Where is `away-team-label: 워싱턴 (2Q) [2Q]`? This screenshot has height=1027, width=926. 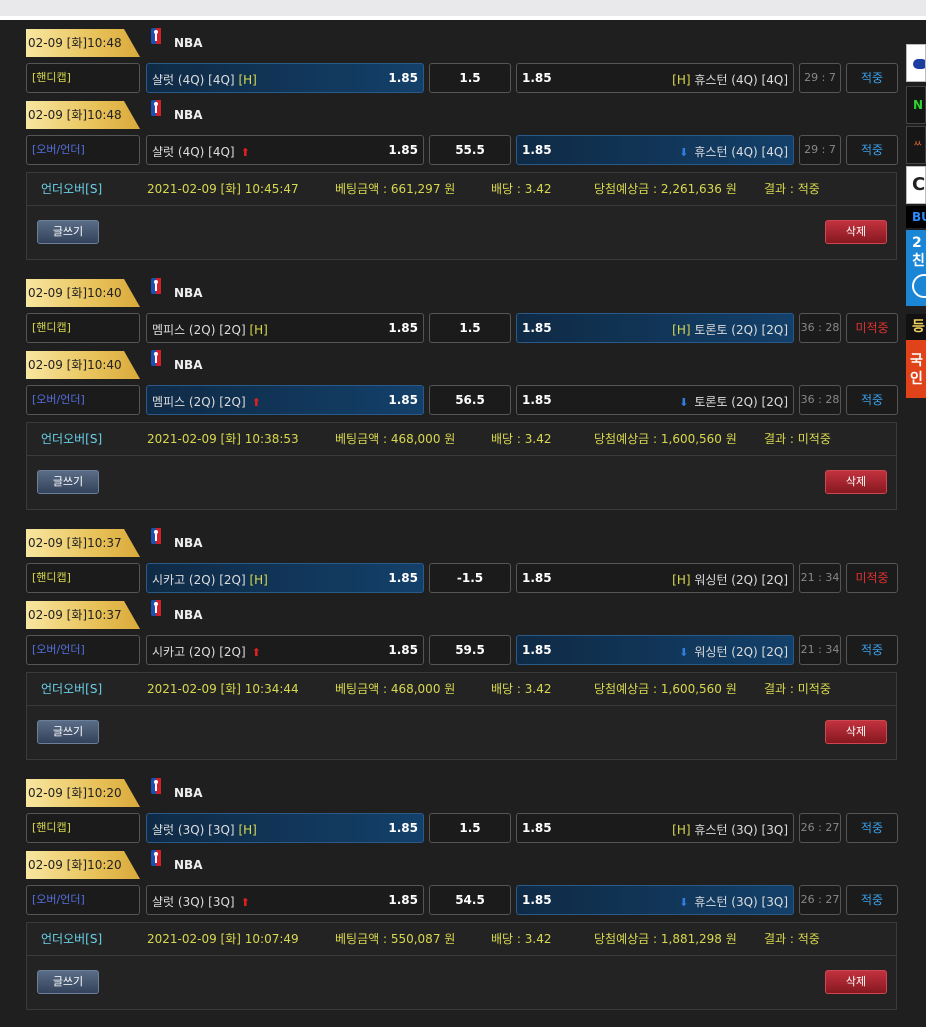 away-team-label: 워싱턴 (2Q) [2Q] is located at coordinates (741, 652).